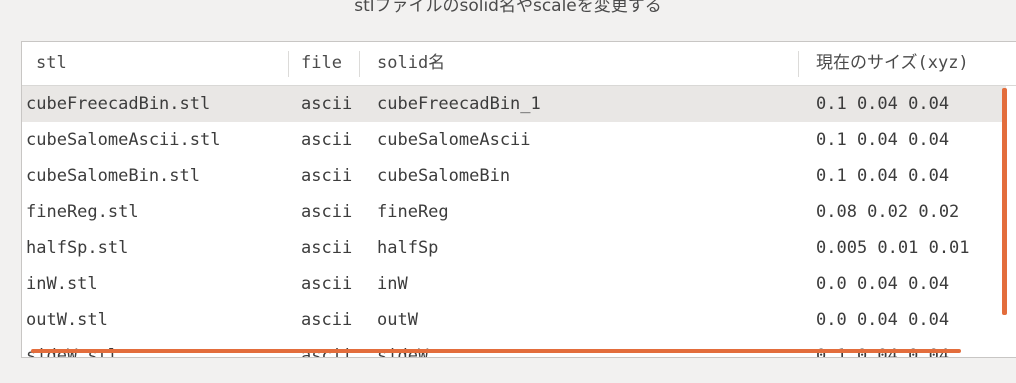 The width and height of the screenshot is (1016, 383). I want to click on cell-solid: sideW, so click(402, 347).